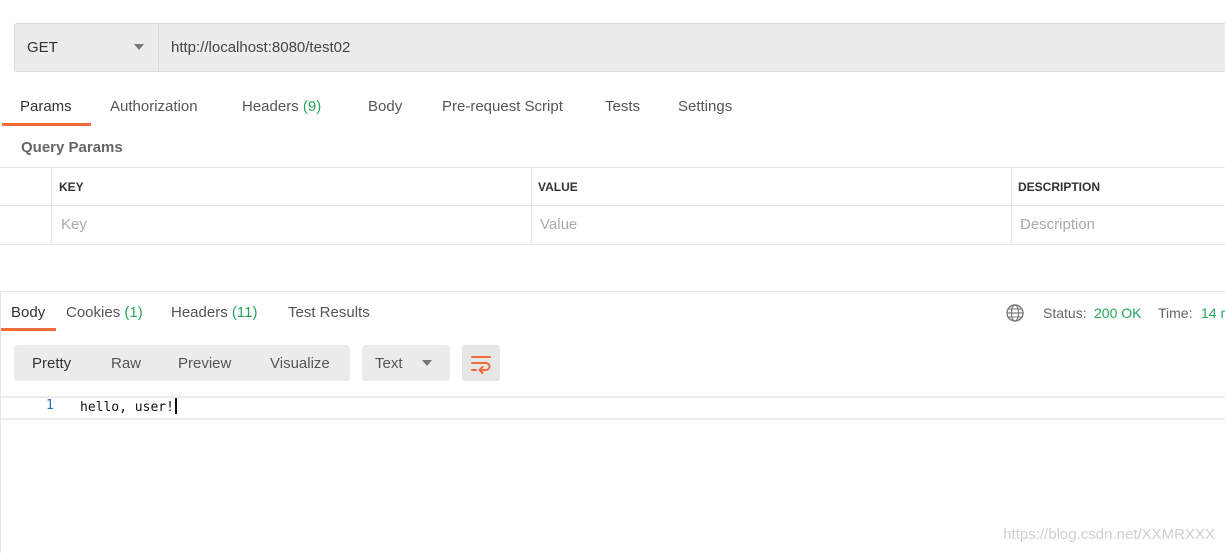  What do you see at coordinates (1117, 313) in the screenshot?
I see `status-value: 200 OK` at bounding box center [1117, 313].